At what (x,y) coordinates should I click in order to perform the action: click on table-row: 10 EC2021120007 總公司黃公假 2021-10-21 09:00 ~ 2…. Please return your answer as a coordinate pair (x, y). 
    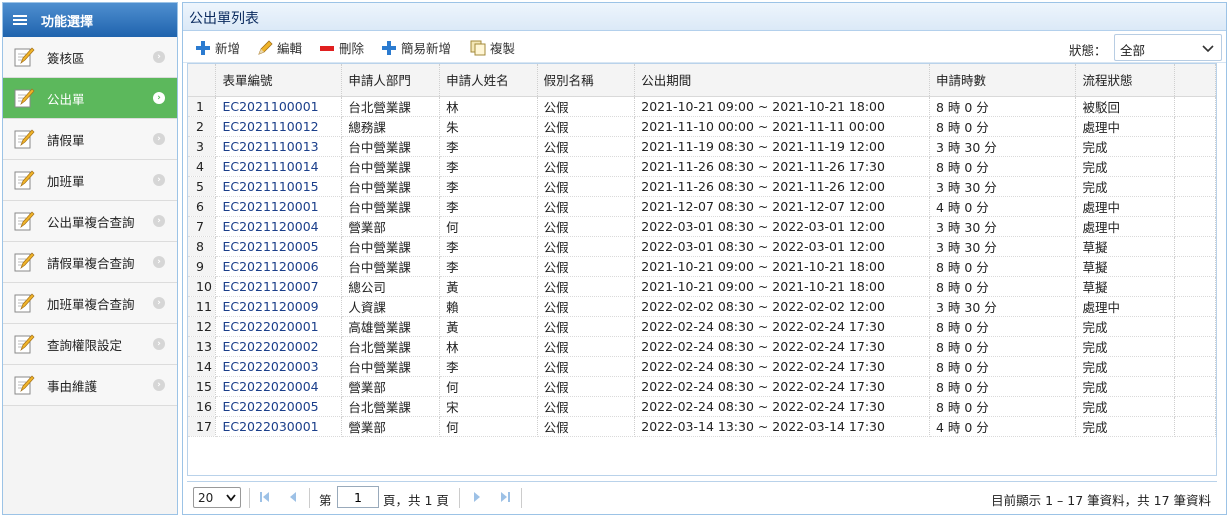
    Looking at the image, I should click on (702, 286).